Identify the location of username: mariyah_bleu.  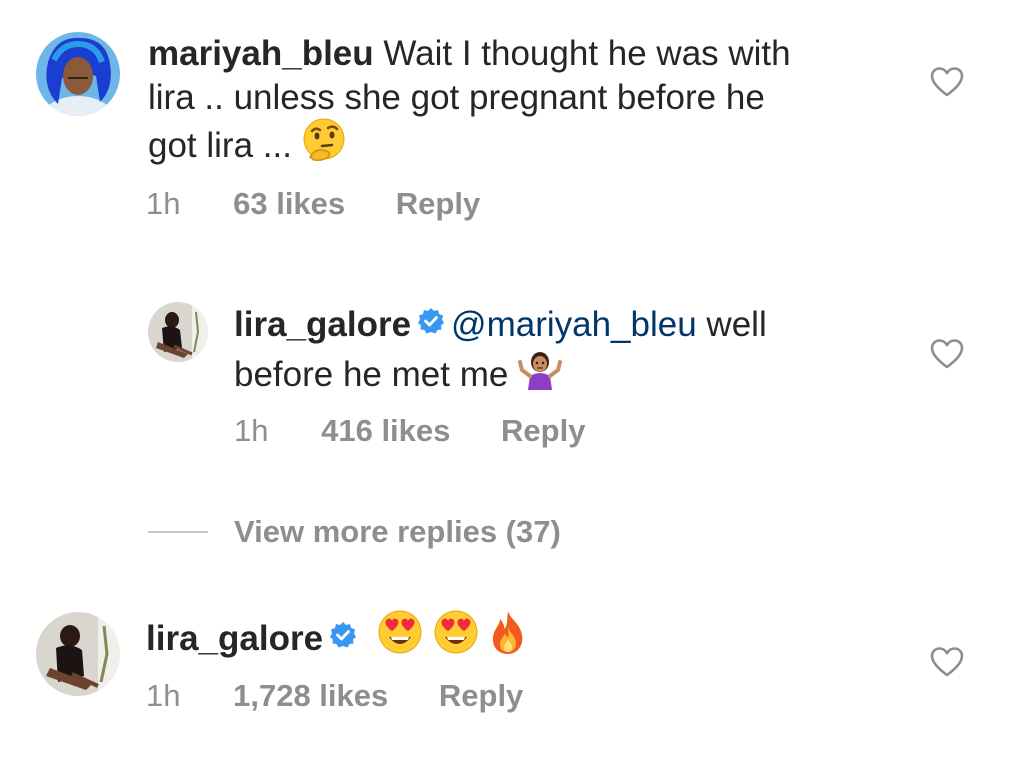
(261, 53).